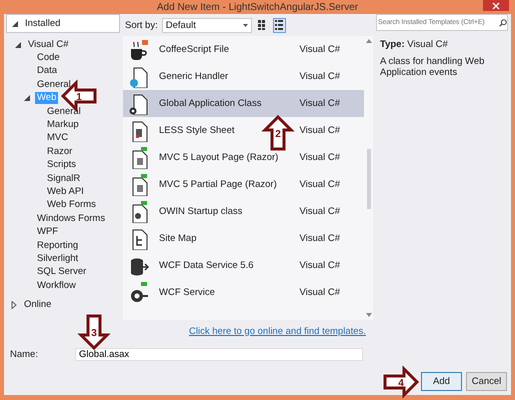 This screenshot has height=400, width=515. I want to click on tree-item: Scripts, so click(61, 165).